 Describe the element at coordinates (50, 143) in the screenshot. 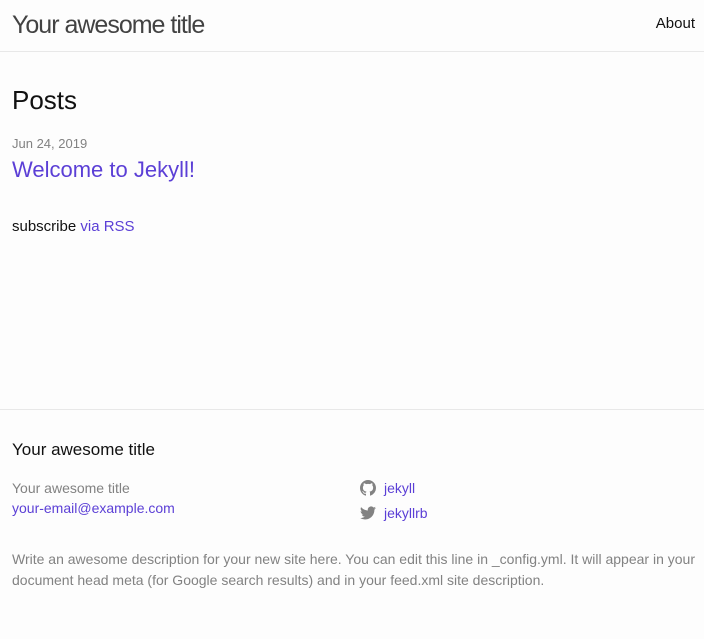

I see `post-date: Jun 24, 2019` at that location.